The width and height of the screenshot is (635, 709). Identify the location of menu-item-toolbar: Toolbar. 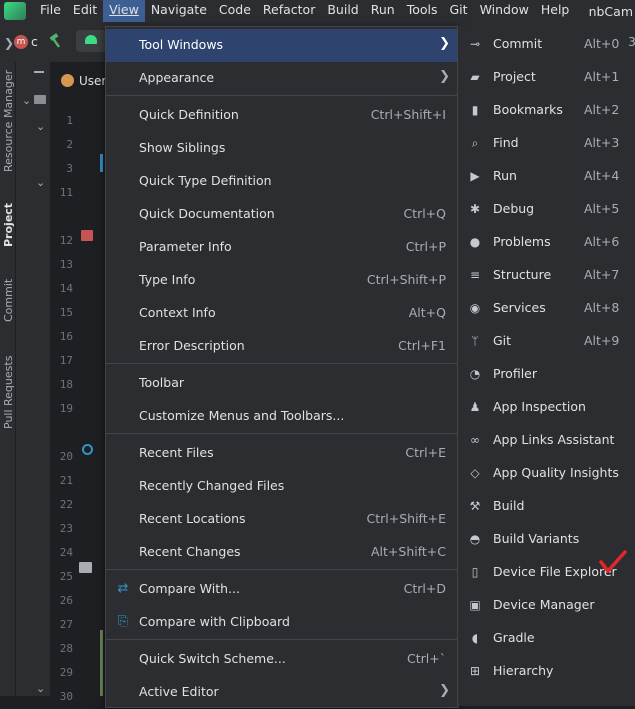
(282, 383).